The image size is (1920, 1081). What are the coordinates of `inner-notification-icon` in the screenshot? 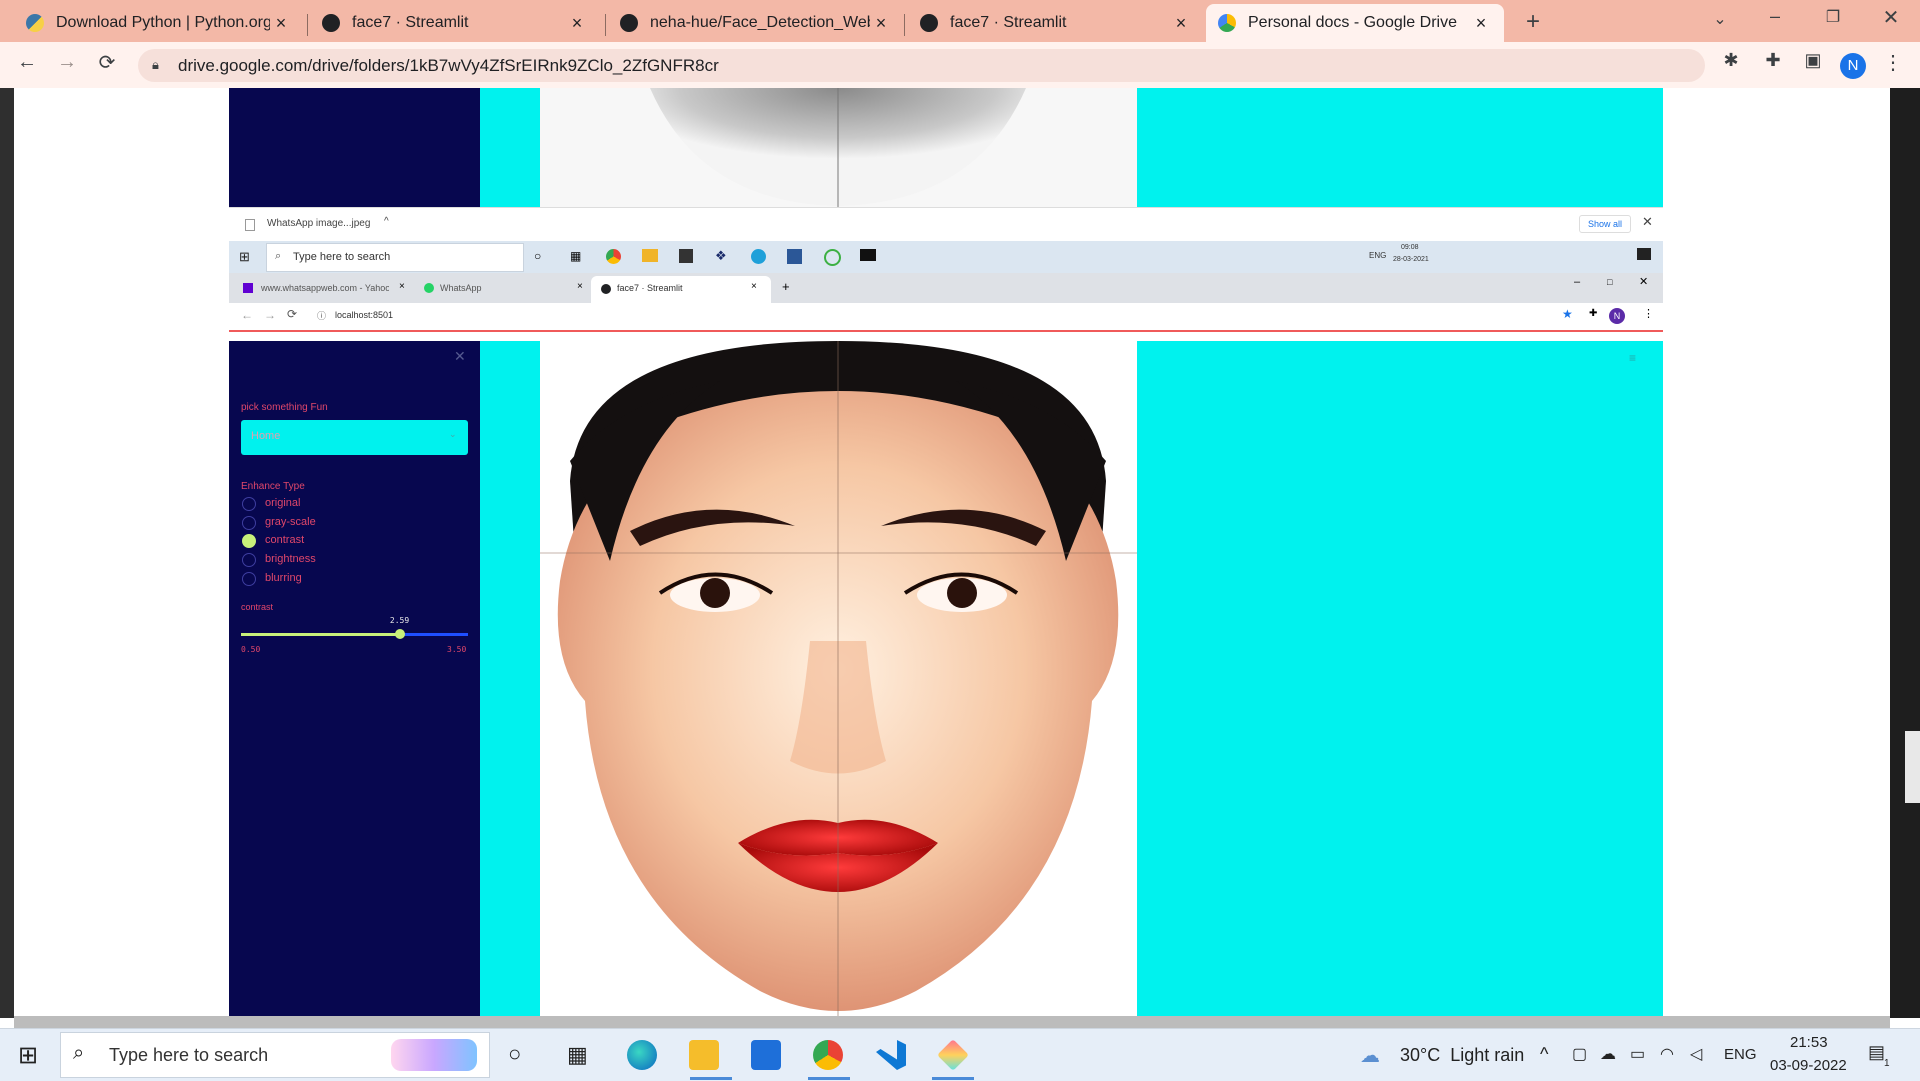 It's located at (1644, 254).